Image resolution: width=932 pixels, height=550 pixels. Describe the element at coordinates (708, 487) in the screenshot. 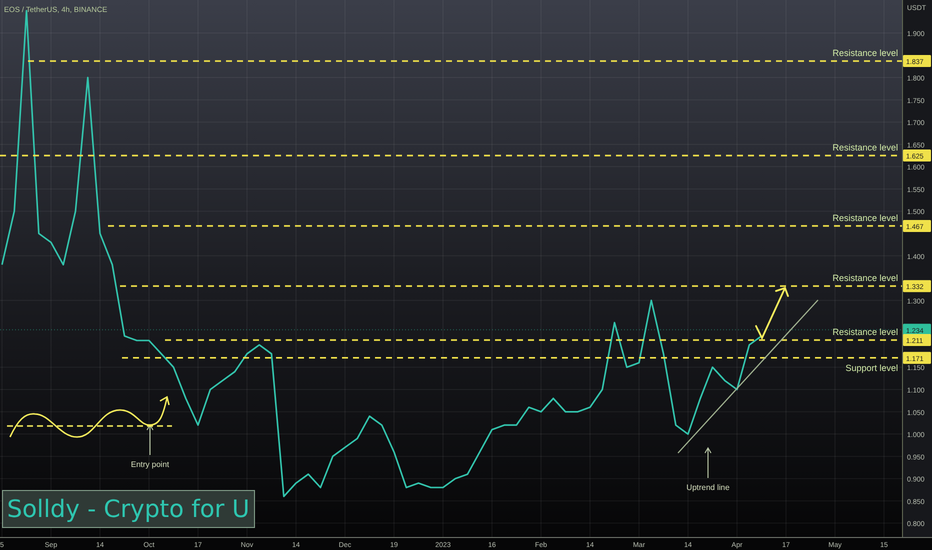

I see `note-label: Uptrend line` at that location.